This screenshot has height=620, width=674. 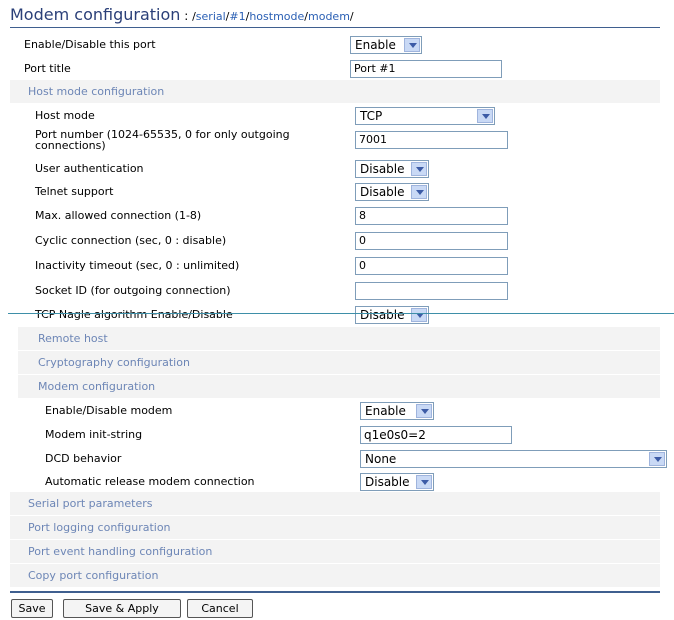 What do you see at coordinates (392, 169) in the screenshot?
I see `user-auth-select: Disable` at bounding box center [392, 169].